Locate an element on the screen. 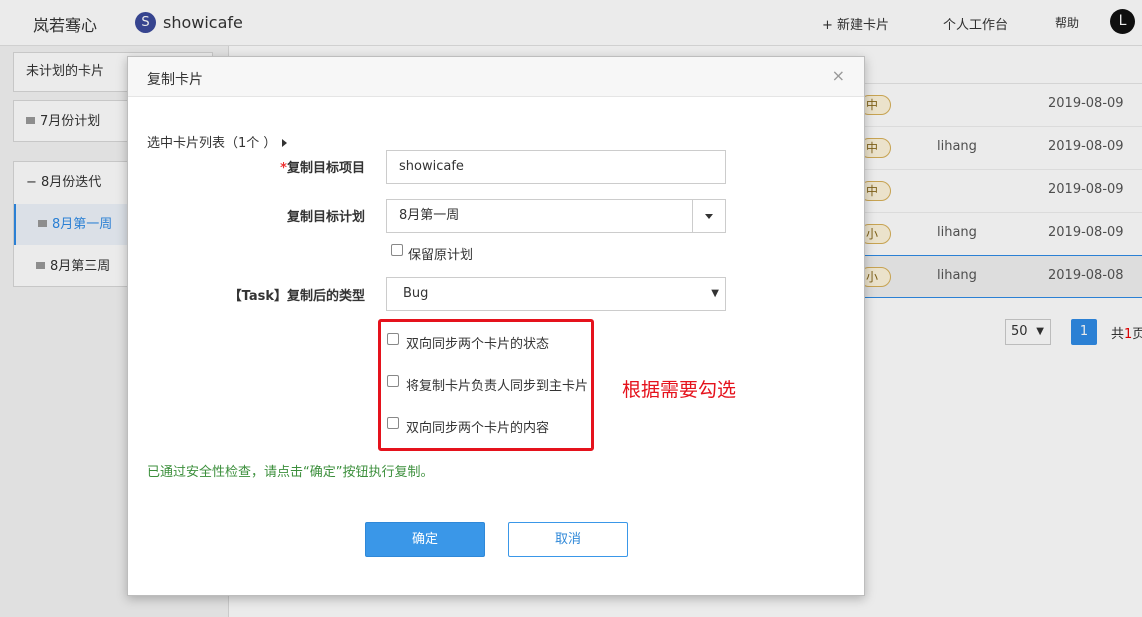  target-plan-label: 复制目标计划 is located at coordinates (325, 217).